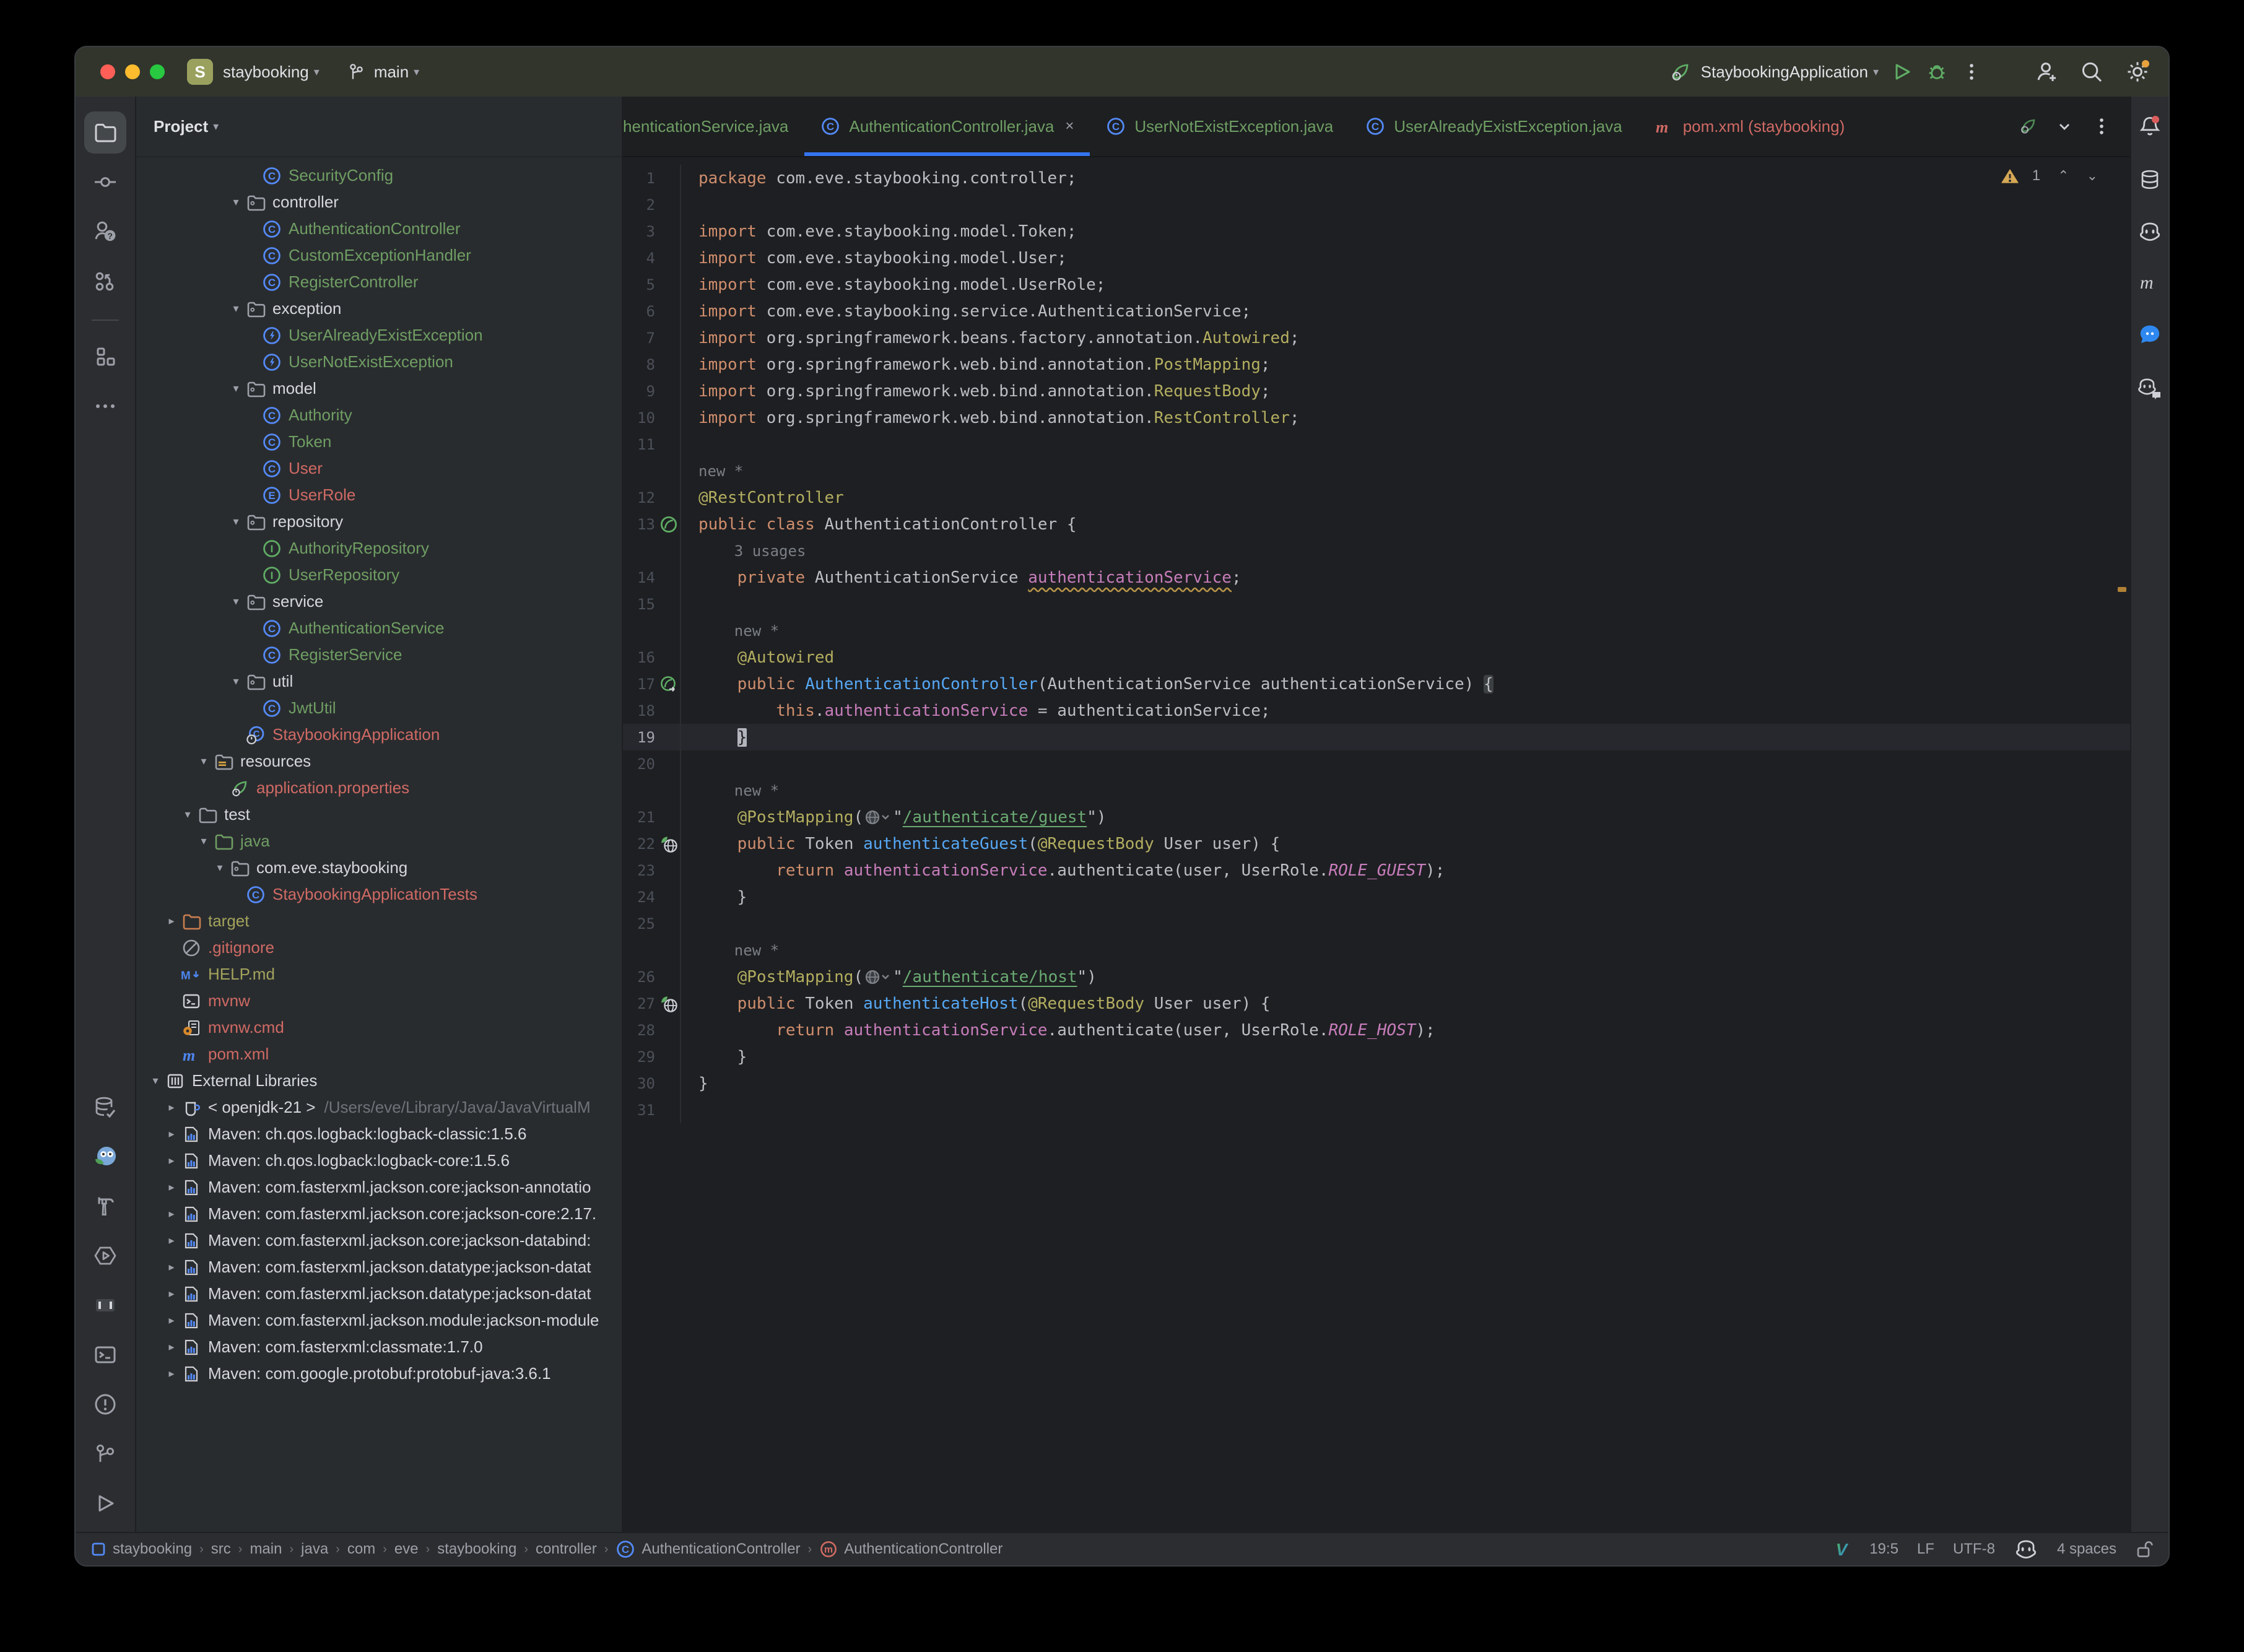 The width and height of the screenshot is (2244, 1652). I want to click on tree-item-registercontroller: C RegisterController, so click(379, 282).